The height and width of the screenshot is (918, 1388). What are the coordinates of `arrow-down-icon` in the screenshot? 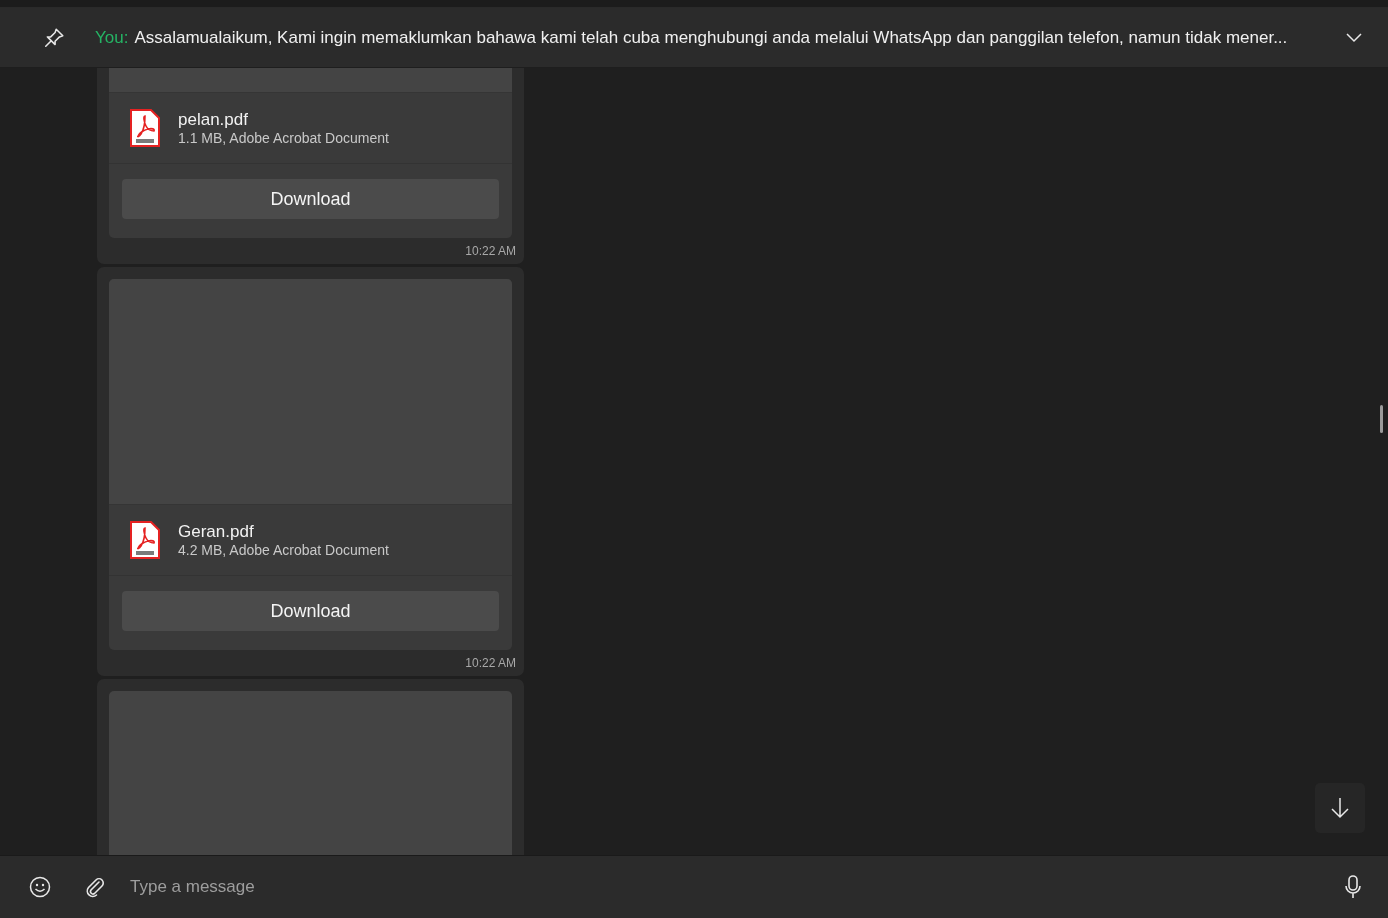 It's located at (1340, 808).